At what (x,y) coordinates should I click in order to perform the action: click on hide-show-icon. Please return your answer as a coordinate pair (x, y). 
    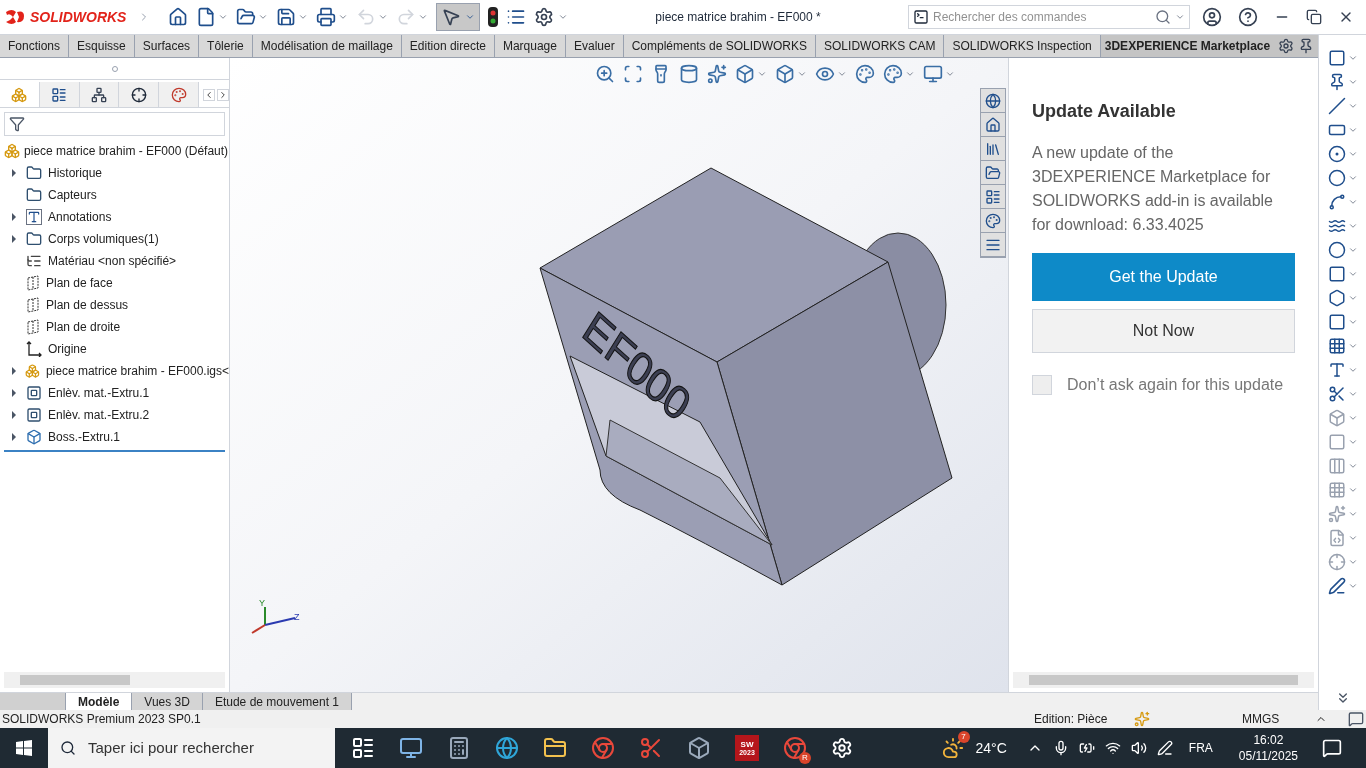
    Looking at the image, I should click on (825, 74).